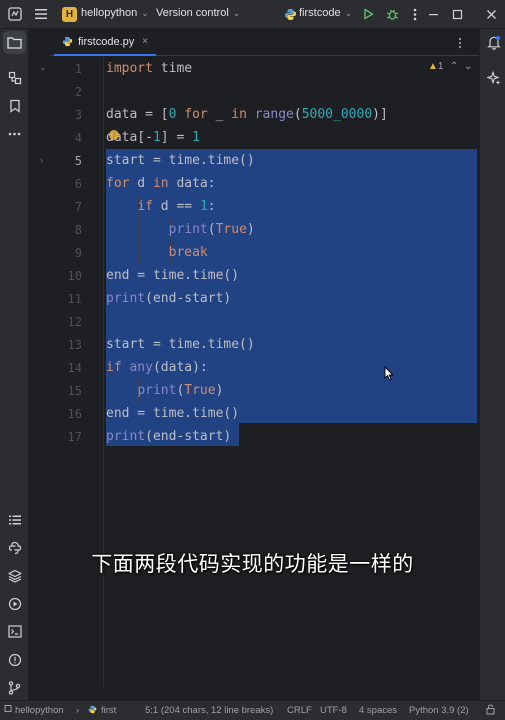 Image resolution: width=505 pixels, height=720 pixels. I want to click on code-line-11: print(end-start), so click(168, 298).